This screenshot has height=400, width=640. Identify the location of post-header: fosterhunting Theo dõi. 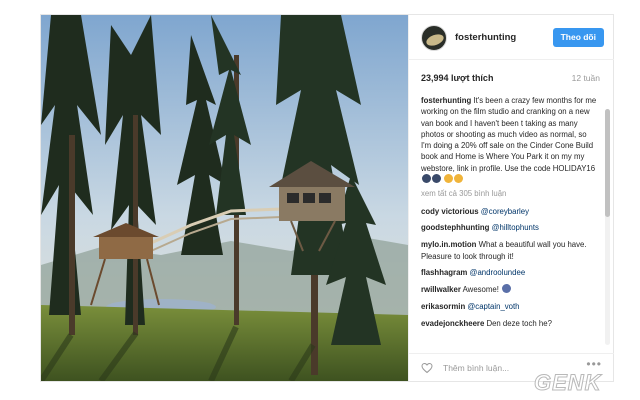
(511, 37).